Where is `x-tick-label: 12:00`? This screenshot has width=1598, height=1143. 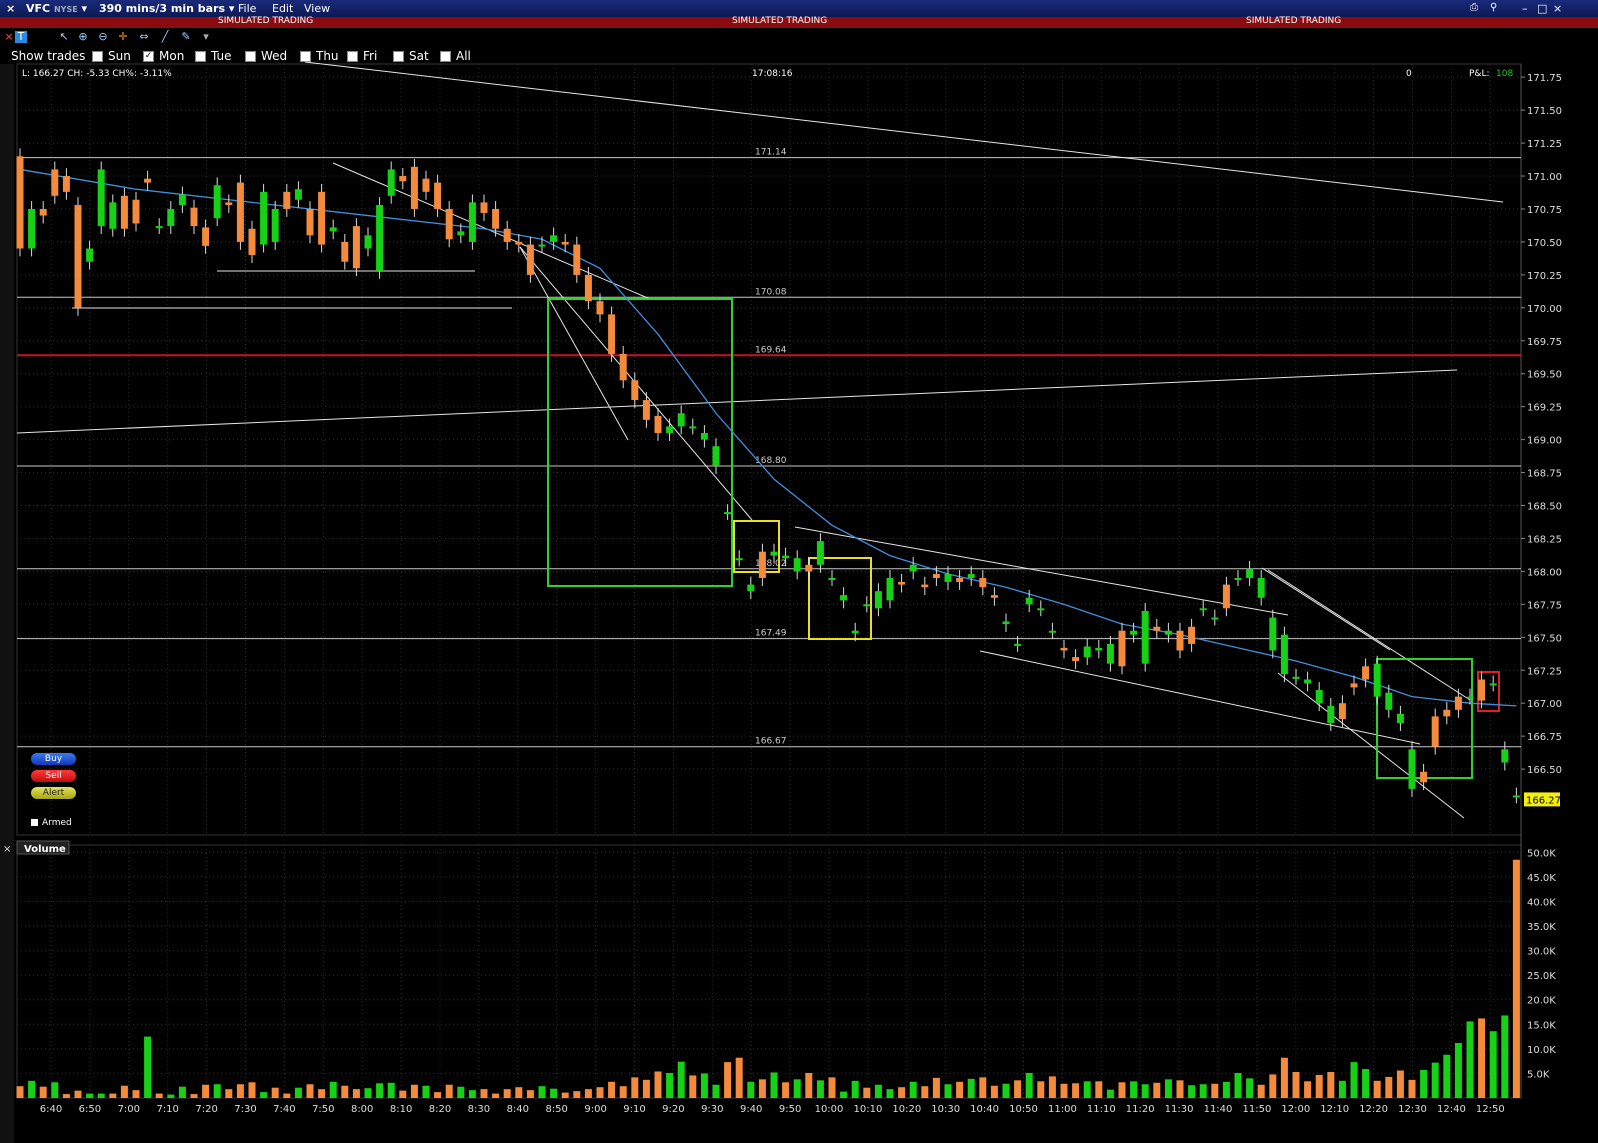 x-tick-label: 12:00 is located at coordinates (1295, 1109).